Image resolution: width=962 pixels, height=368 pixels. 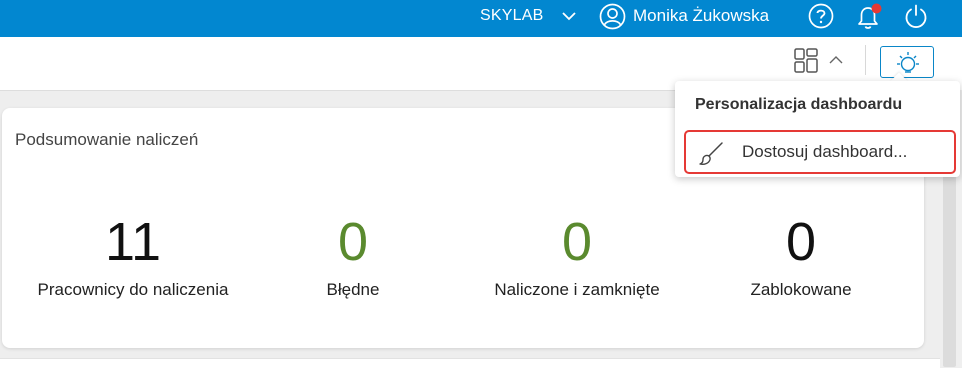 What do you see at coordinates (821, 61) in the screenshot?
I see `layout-grid-icon` at bounding box center [821, 61].